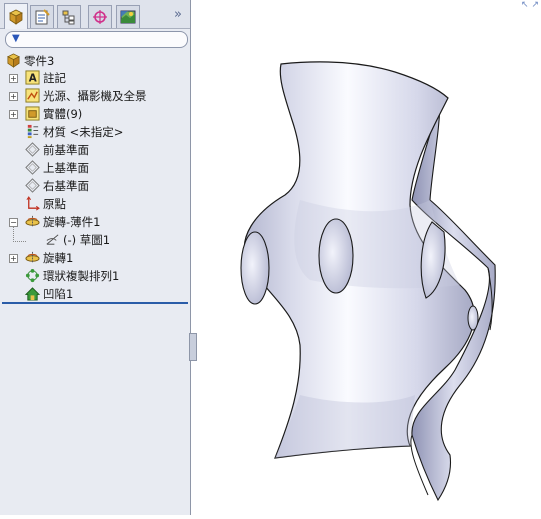 This screenshot has width=541, height=519. I want to click on tree-item-revolve-thin: 旋轉-薄件1, so click(62, 221).